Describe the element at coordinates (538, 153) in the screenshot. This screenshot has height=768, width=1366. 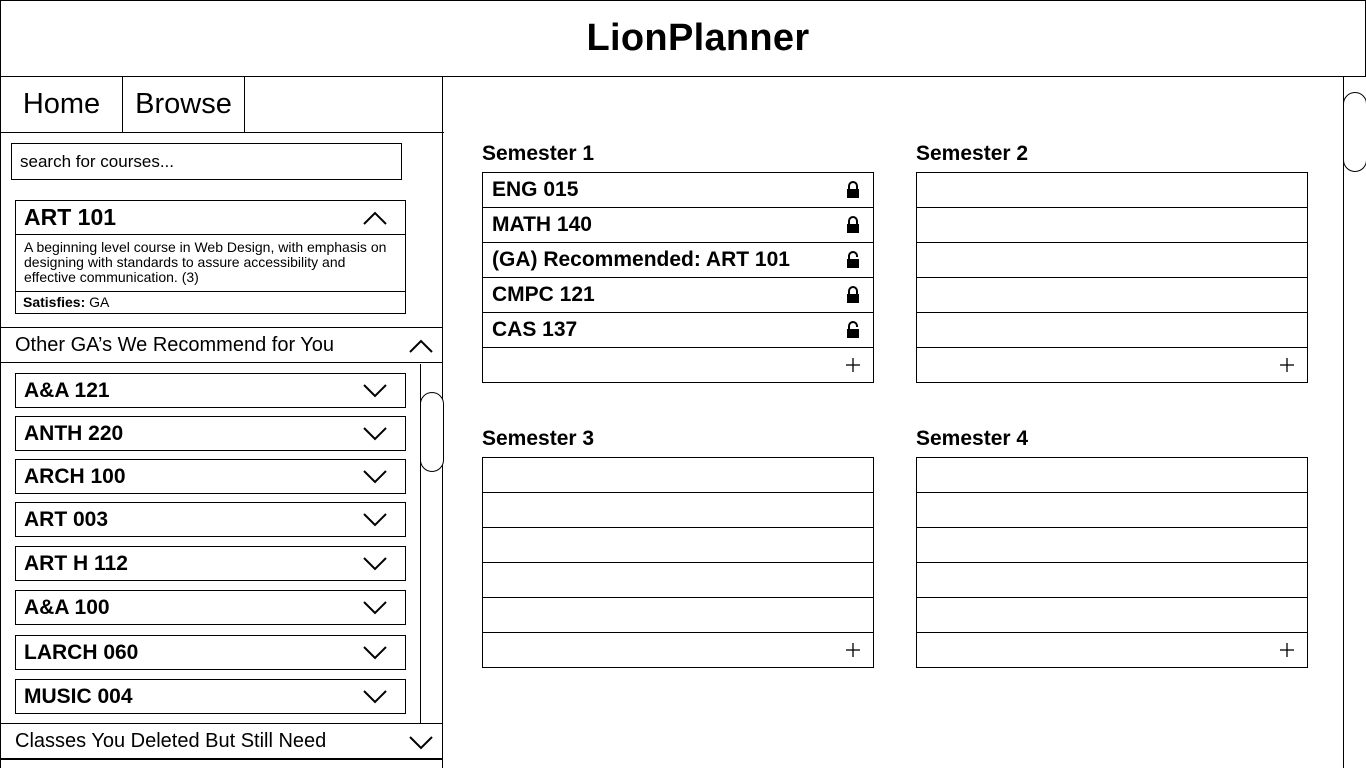
I see `semester-title: Semester 1` at that location.